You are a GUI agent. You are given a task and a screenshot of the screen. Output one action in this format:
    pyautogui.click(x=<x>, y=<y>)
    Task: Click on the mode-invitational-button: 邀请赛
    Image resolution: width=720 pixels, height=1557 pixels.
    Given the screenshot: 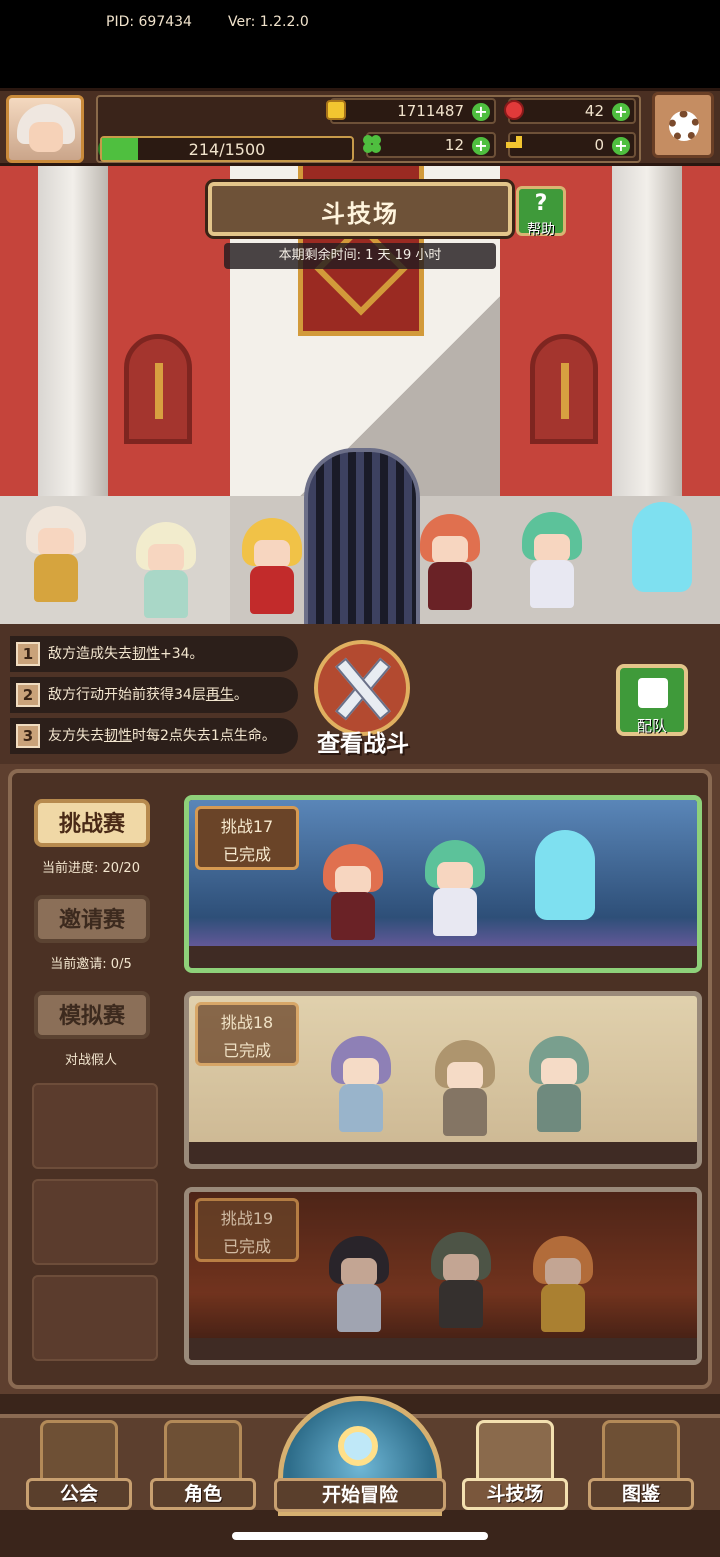 What is the action you would take?
    pyautogui.click(x=92, y=919)
    